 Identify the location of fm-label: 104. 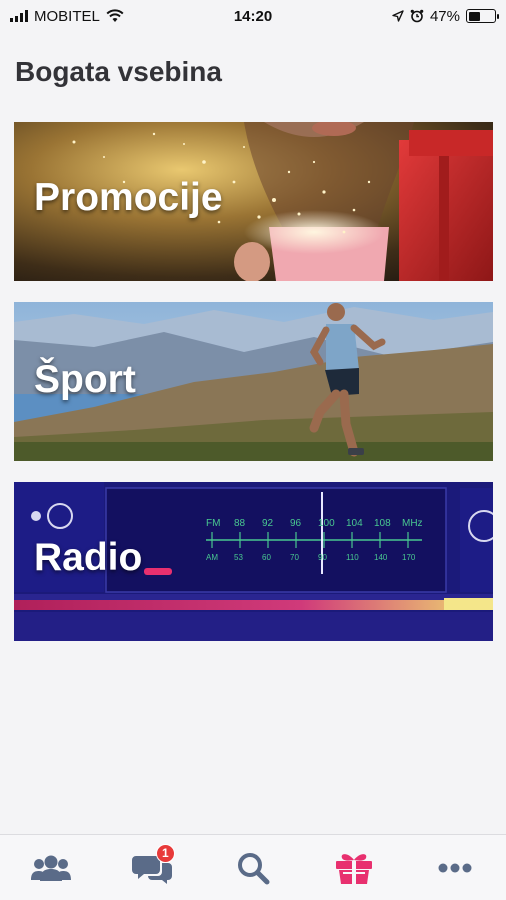
(354, 523).